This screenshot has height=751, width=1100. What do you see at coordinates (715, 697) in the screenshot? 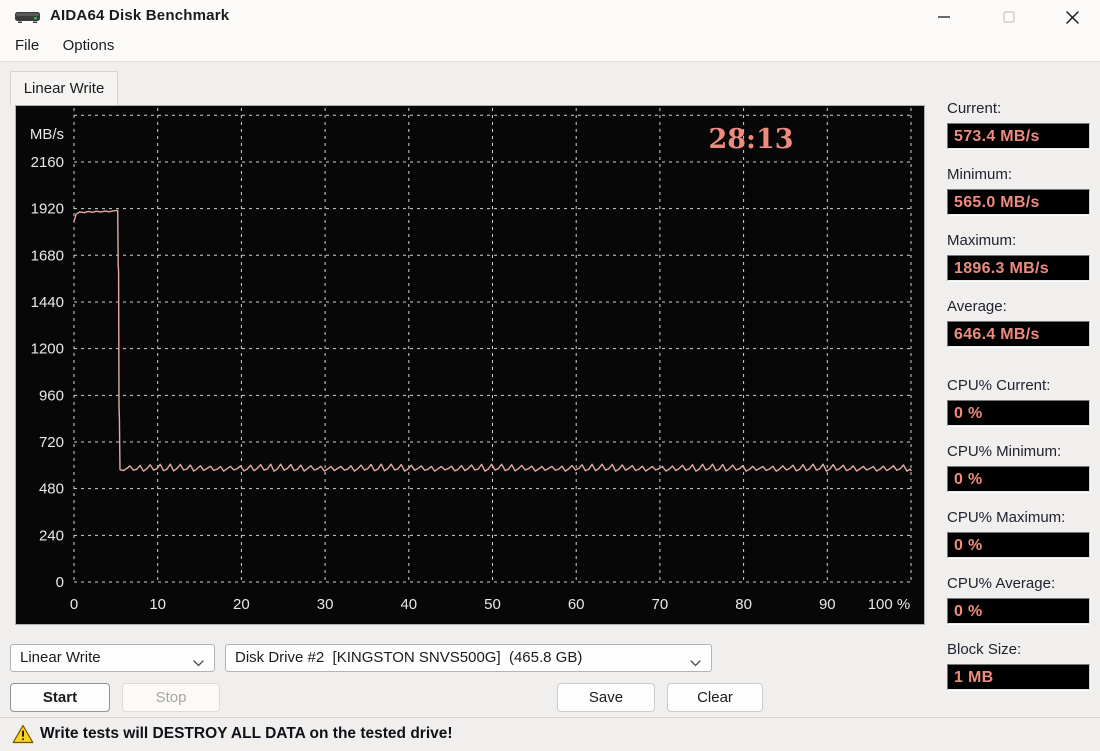
I see `clear-button: Clear` at bounding box center [715, 697].